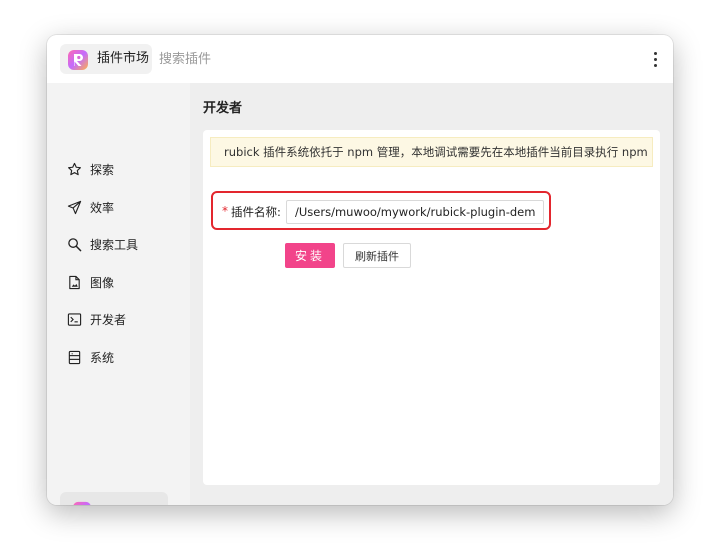  What do you see at coordinates (102, 357) in the screenshot?
I see `sidebar-item-label: 系统` at bounding box center [102, 357].